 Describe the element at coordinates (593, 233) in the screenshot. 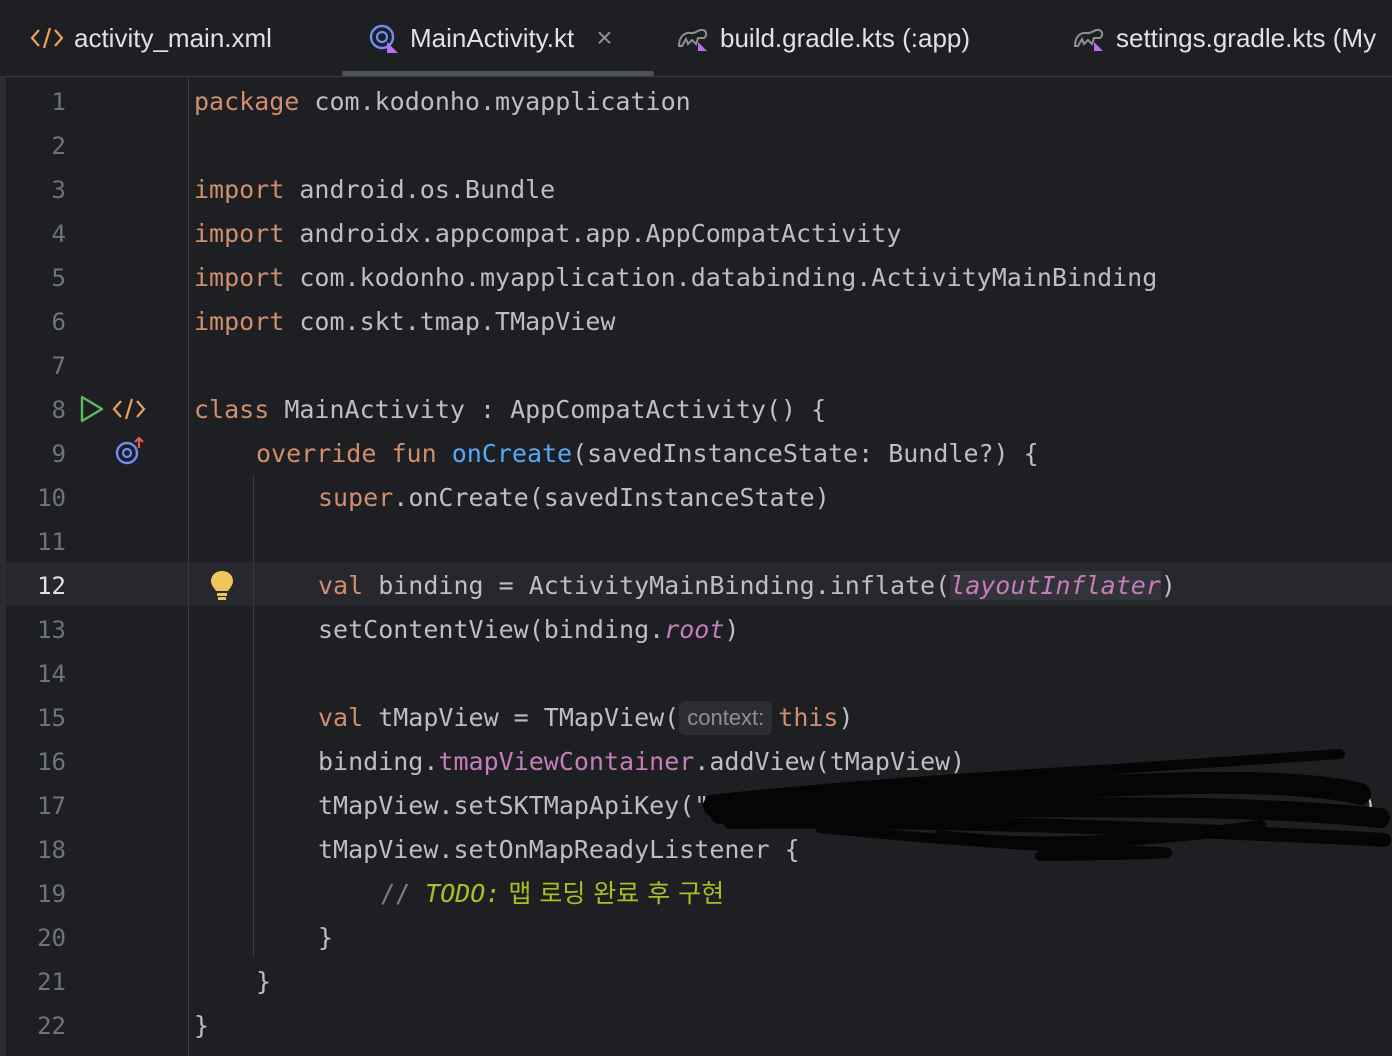

I see `code-text: androidx.appcompat.app.AppCompatActivity` at that location.